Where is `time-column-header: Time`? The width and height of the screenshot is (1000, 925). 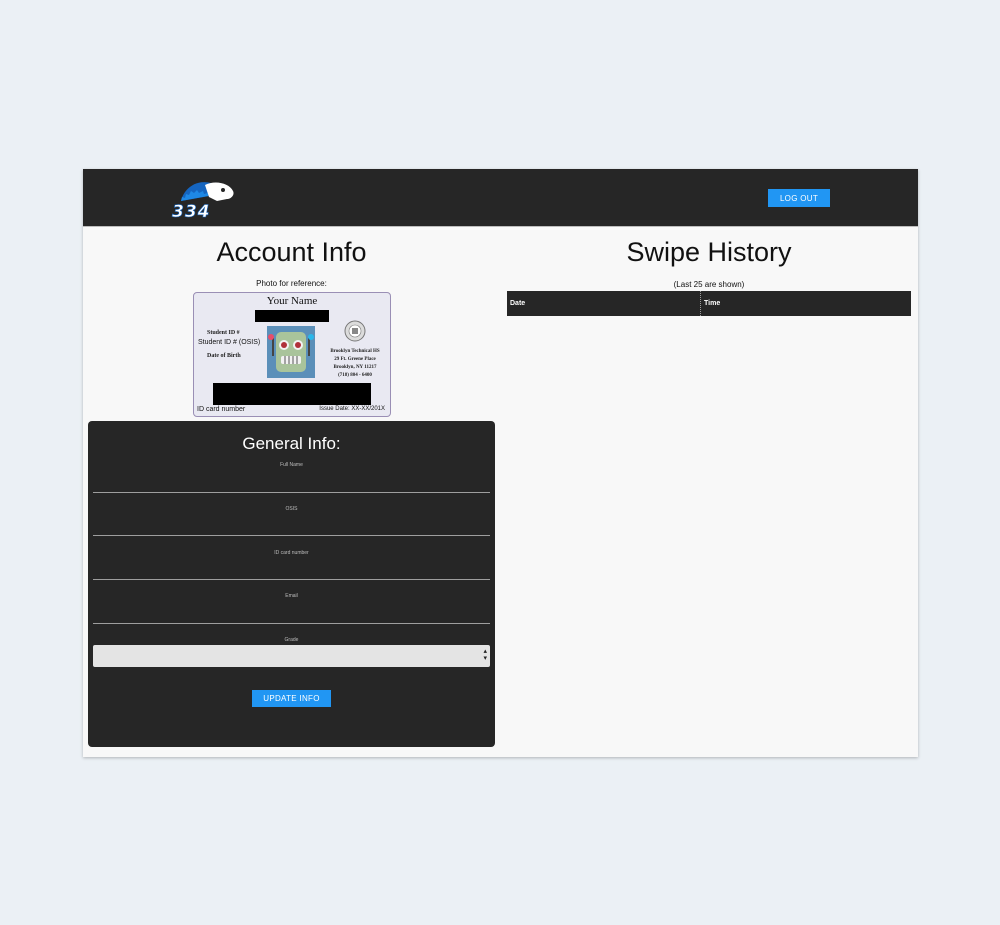 time-column-header: Time is located at coordinates (806, 303).